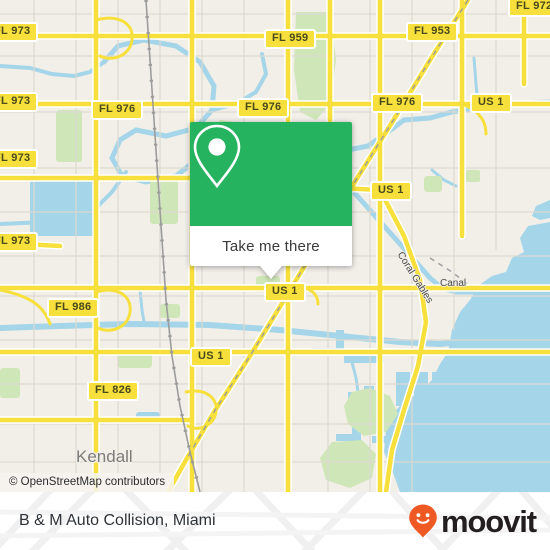 The image size is (550, 550). I want to click on card-cta-area: Take me there, so click(271, 246).